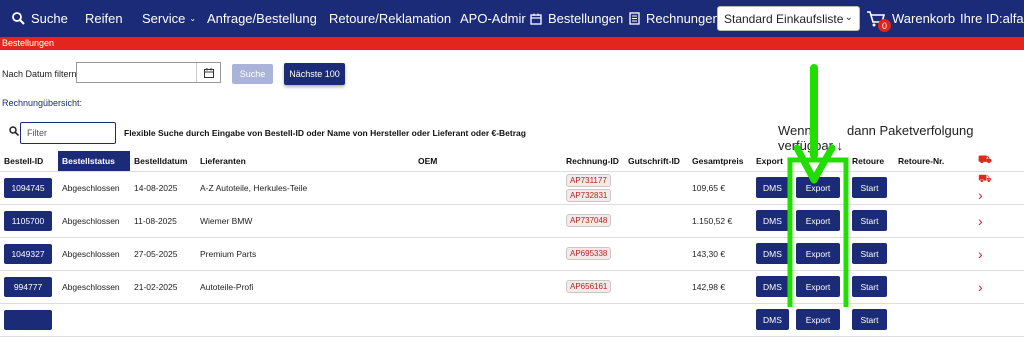  What do you see at coordinates (589, 253) in the screenshot?
I see `invoice-id-link: AP695338` at bounding box center [589, 253].